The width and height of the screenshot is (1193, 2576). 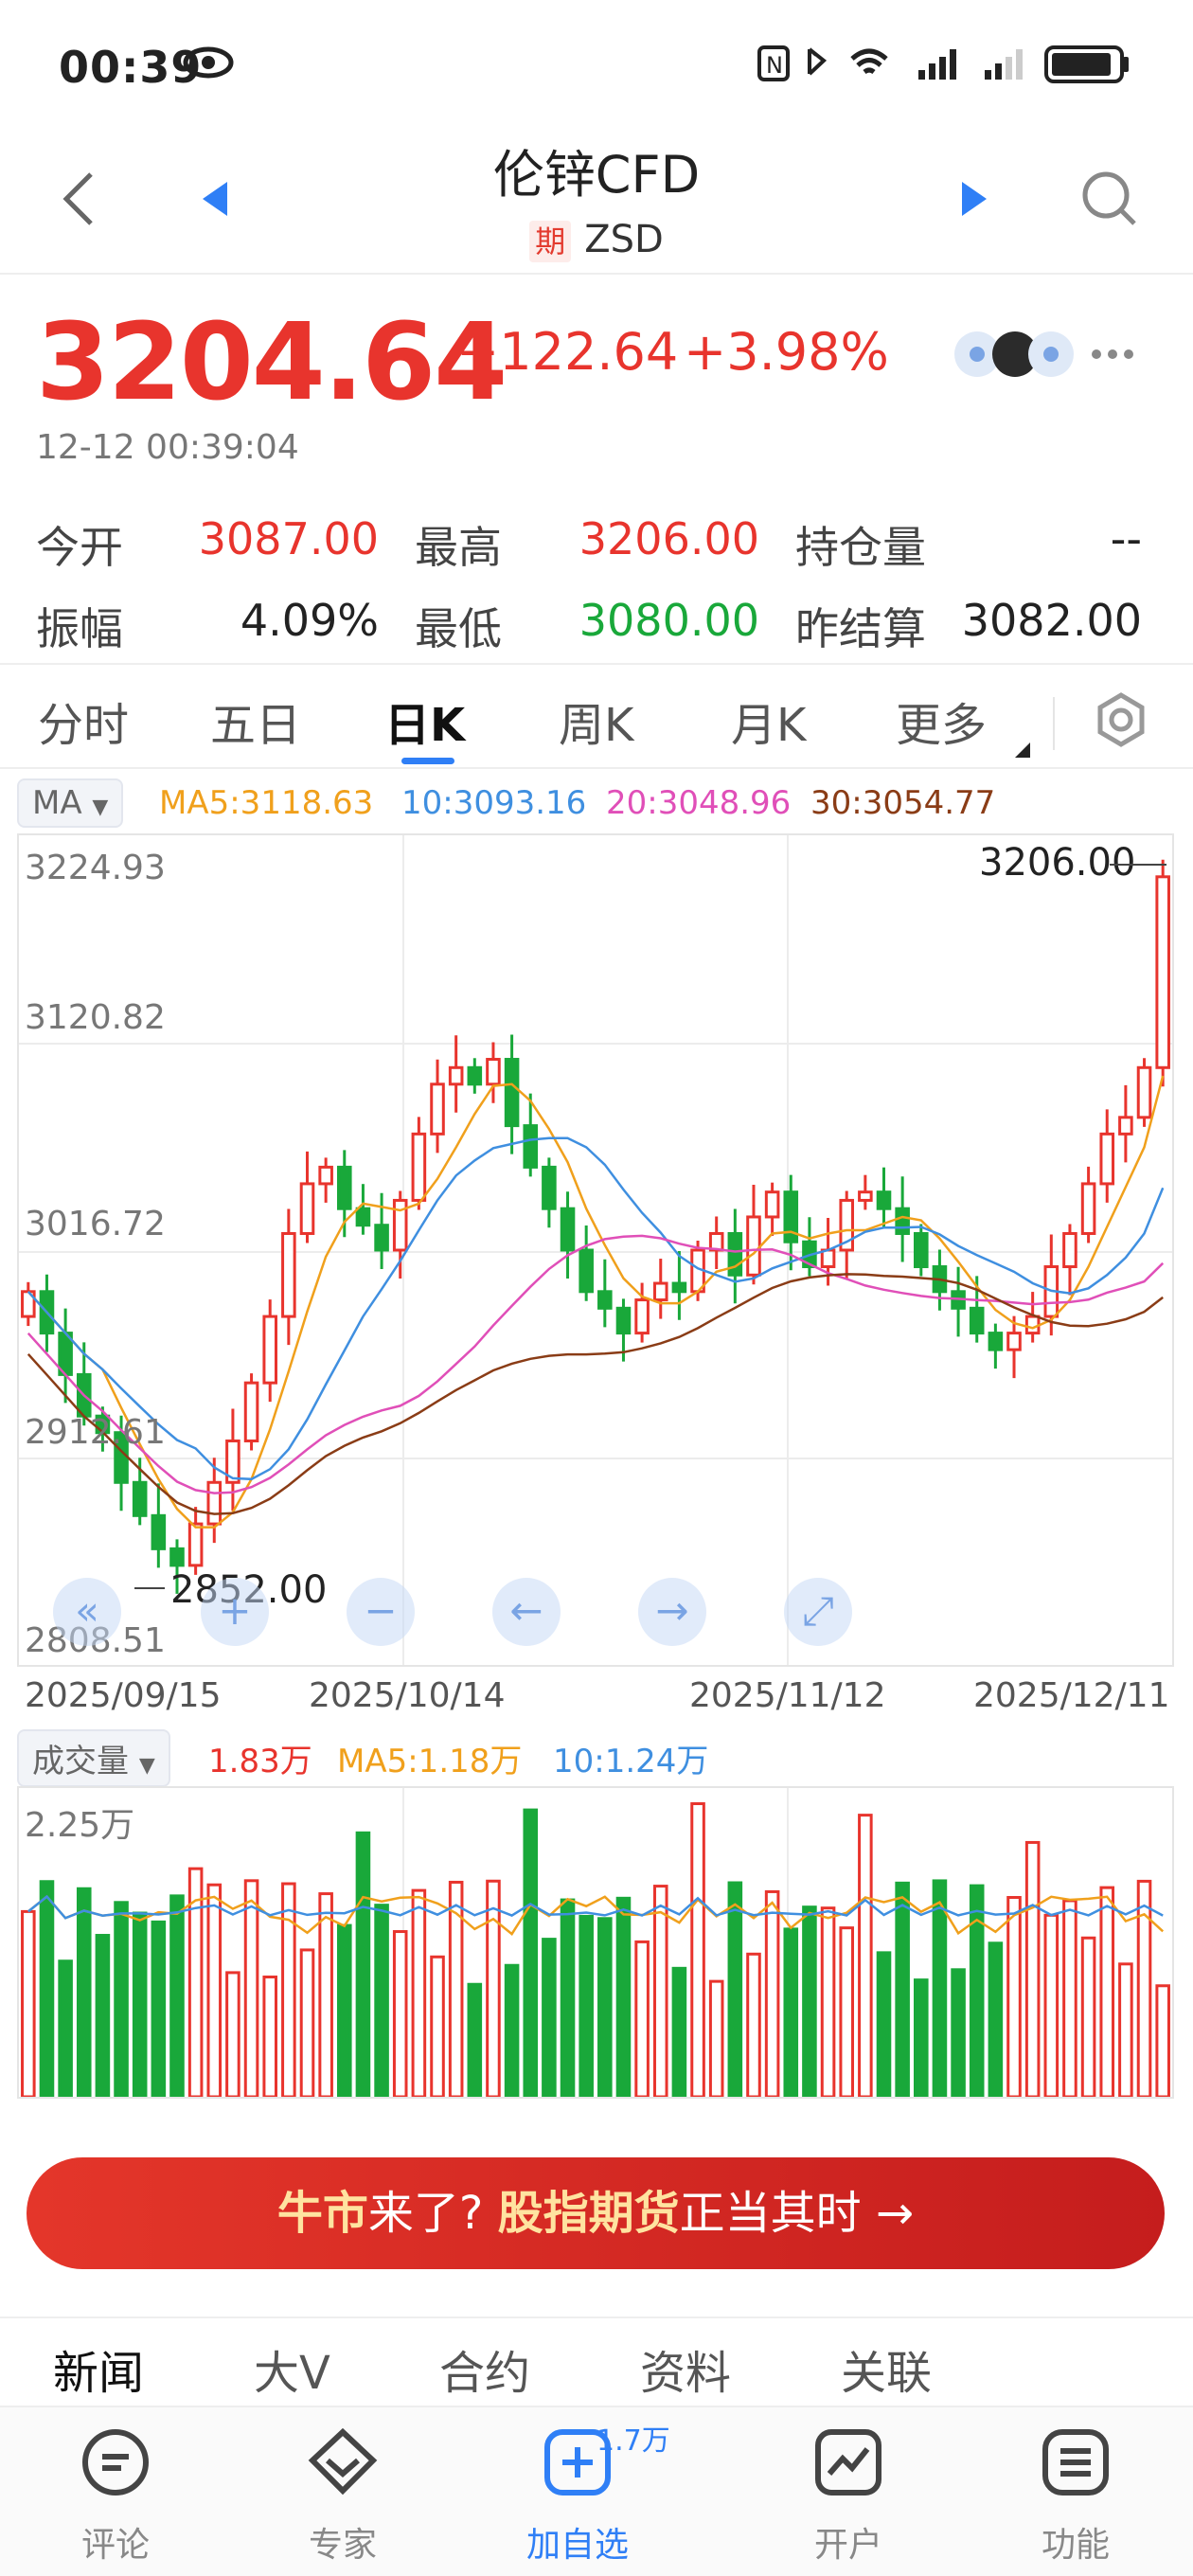 I want to click on banner-text-4: 正当其时, so click(x=777, y=2213).